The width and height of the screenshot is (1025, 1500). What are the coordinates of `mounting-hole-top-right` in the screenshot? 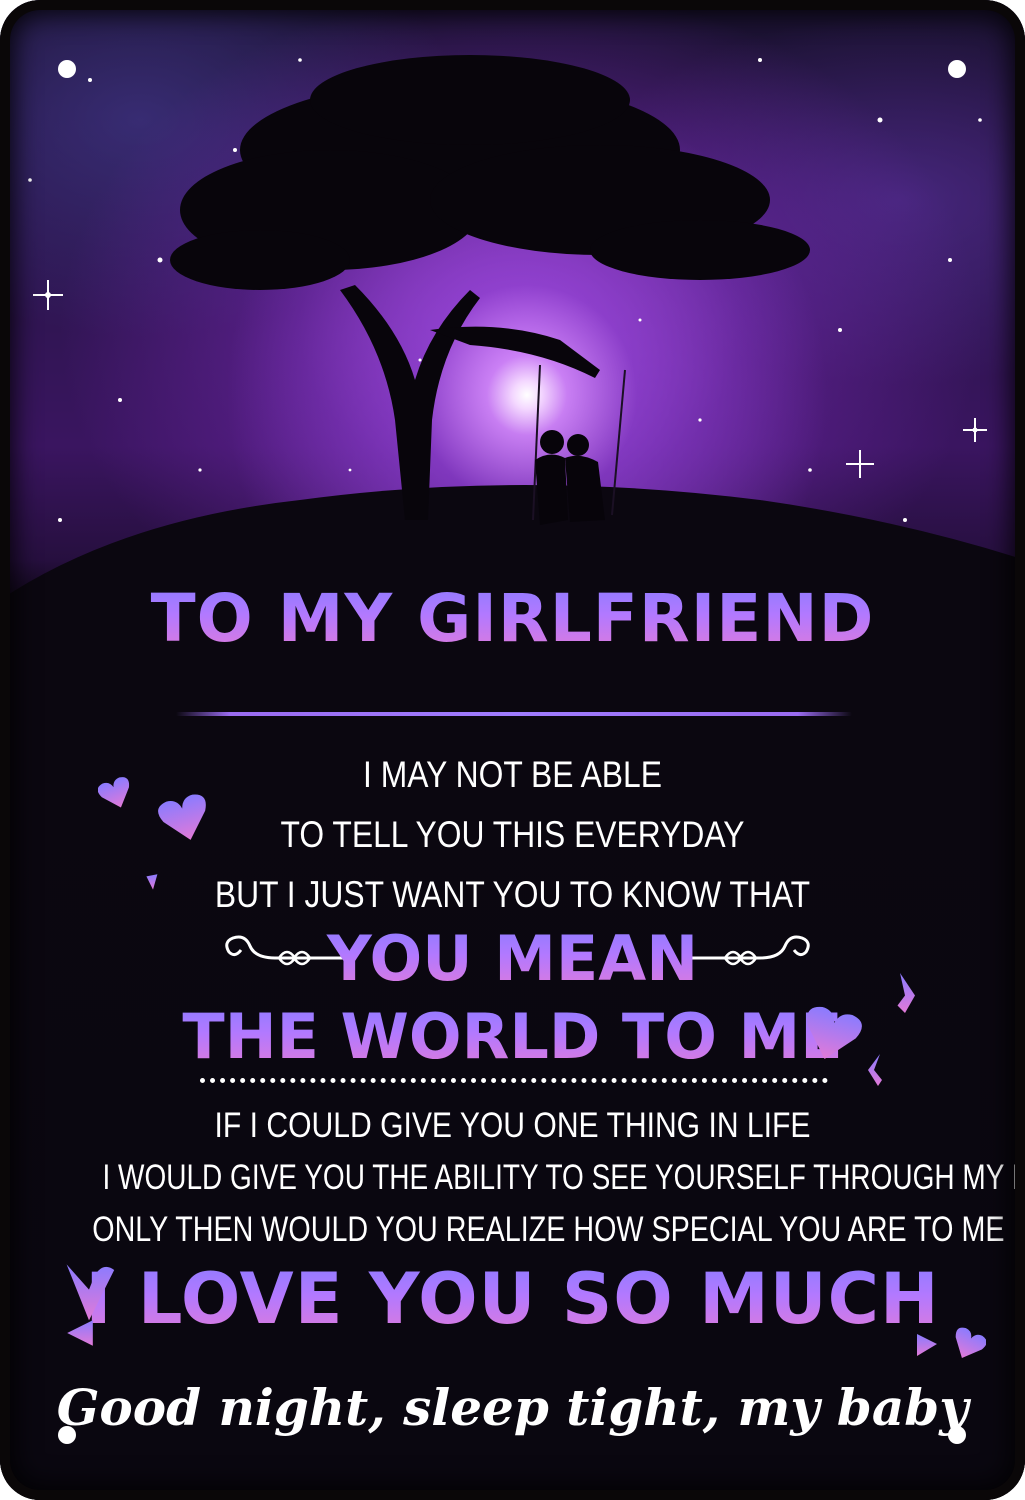 It's located at (957, 69).